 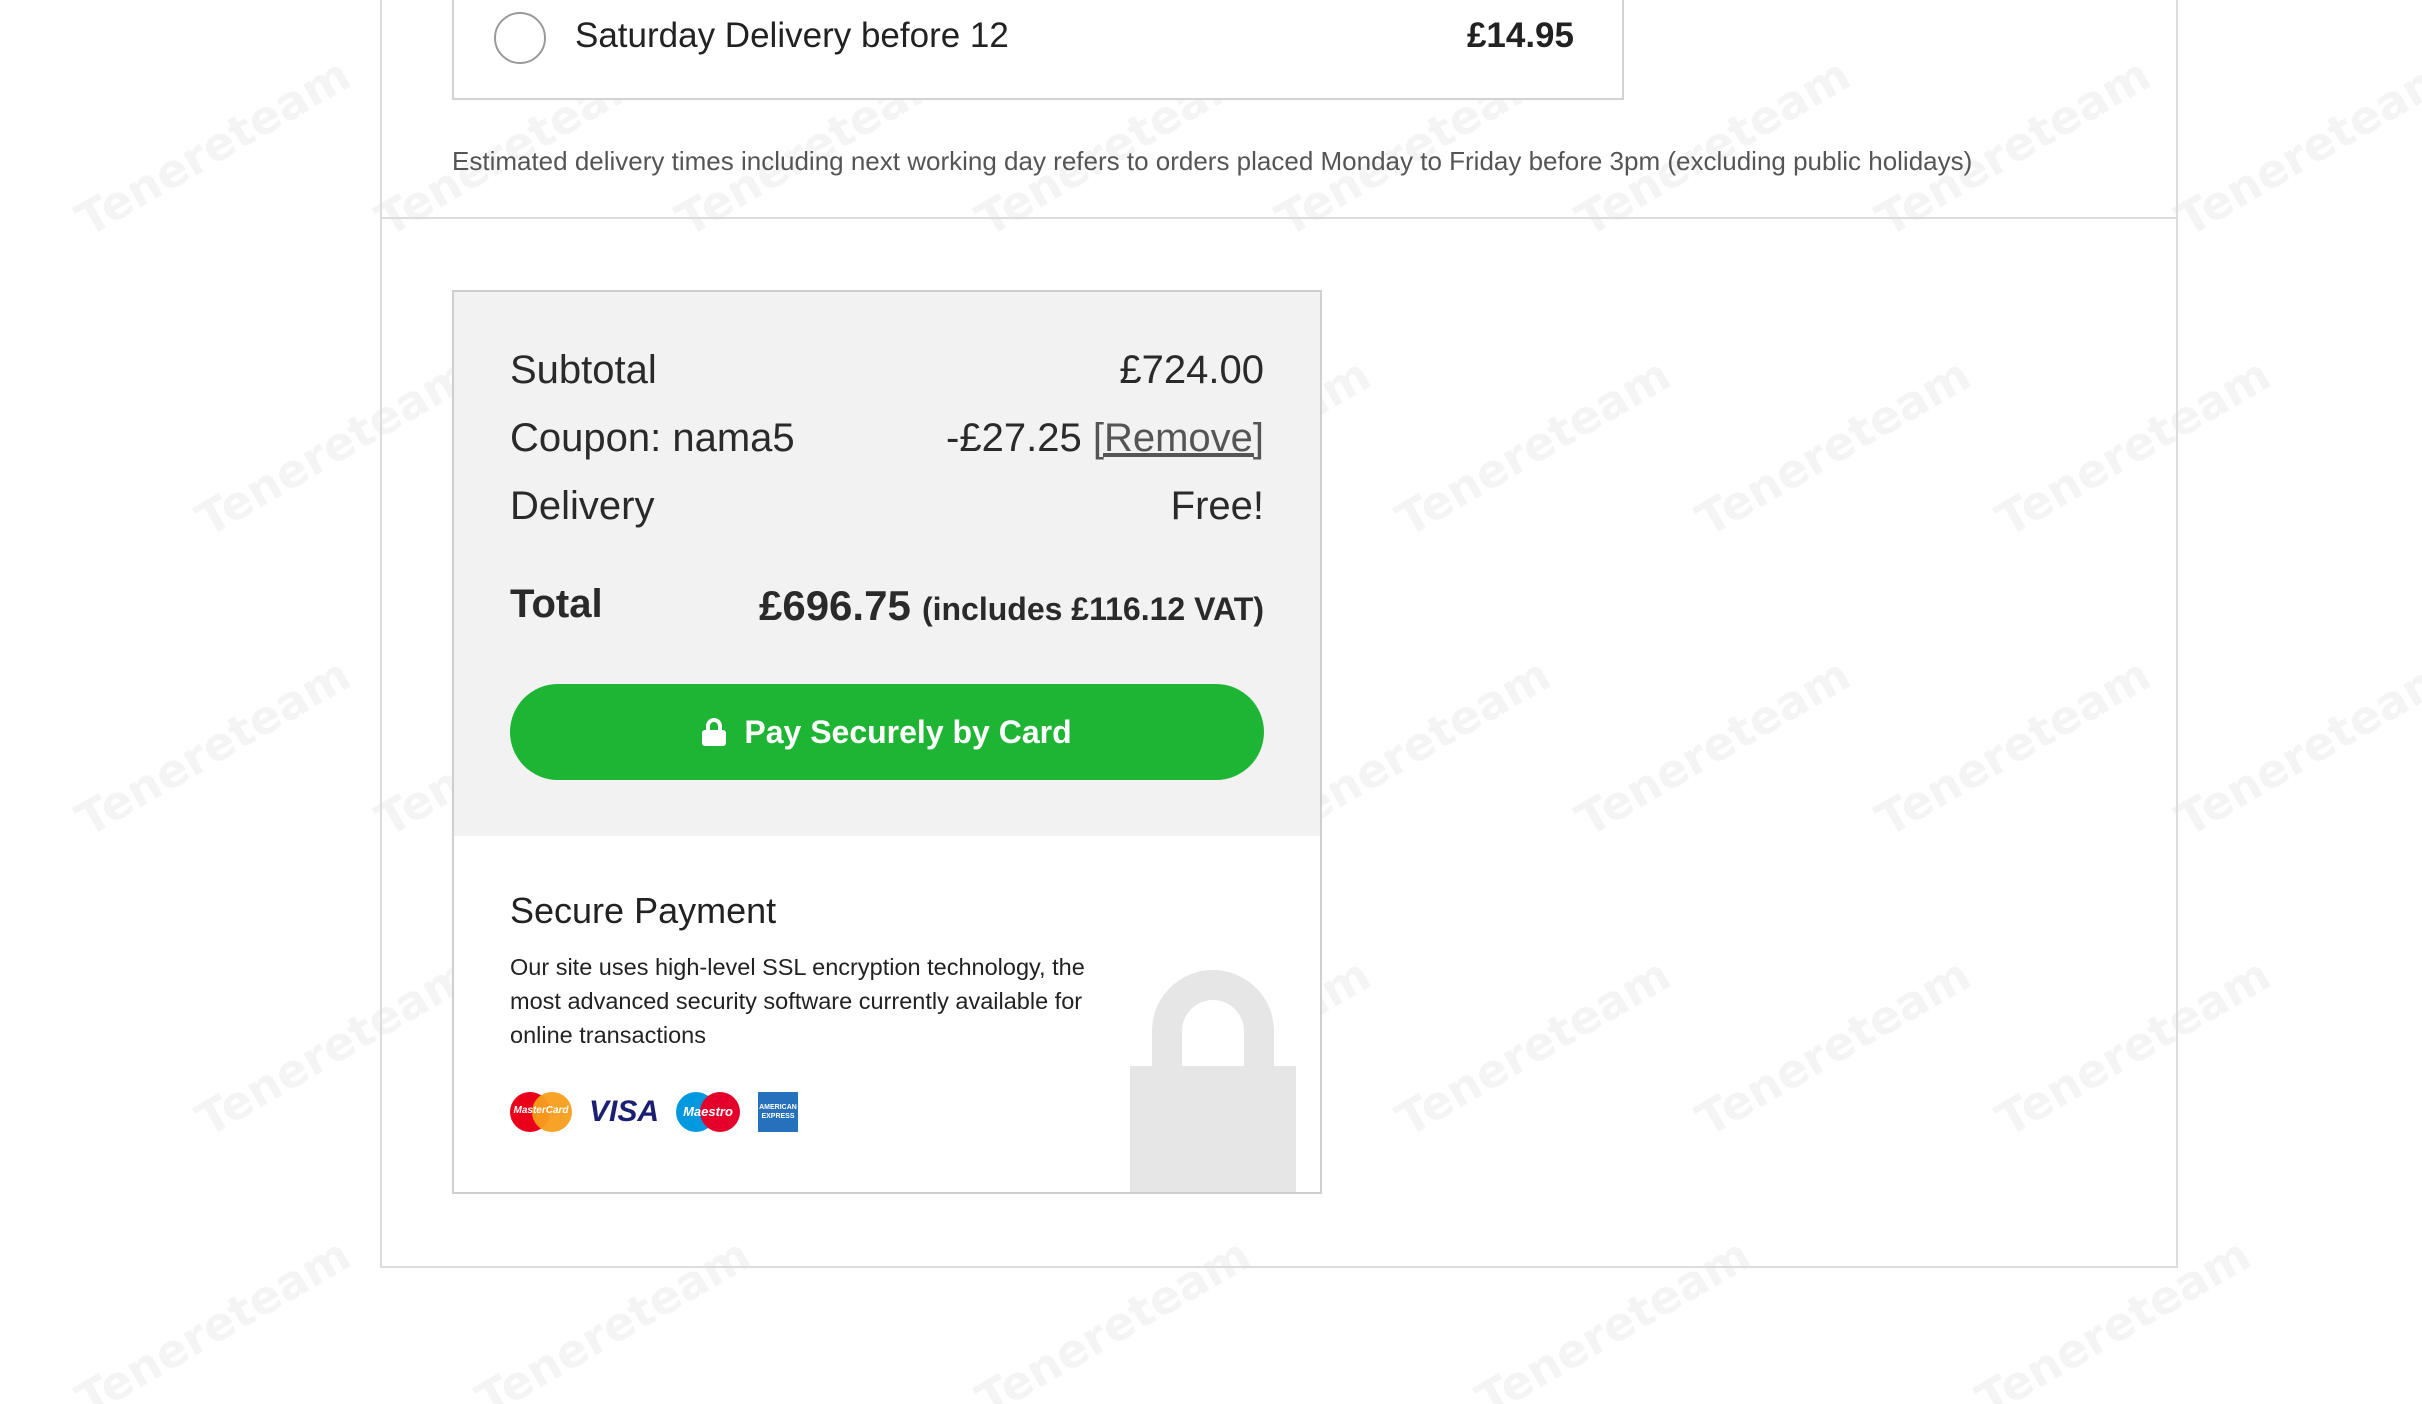 I want to click on pay-button-label: Pay Securely by Card, so click(x=908, y=731).